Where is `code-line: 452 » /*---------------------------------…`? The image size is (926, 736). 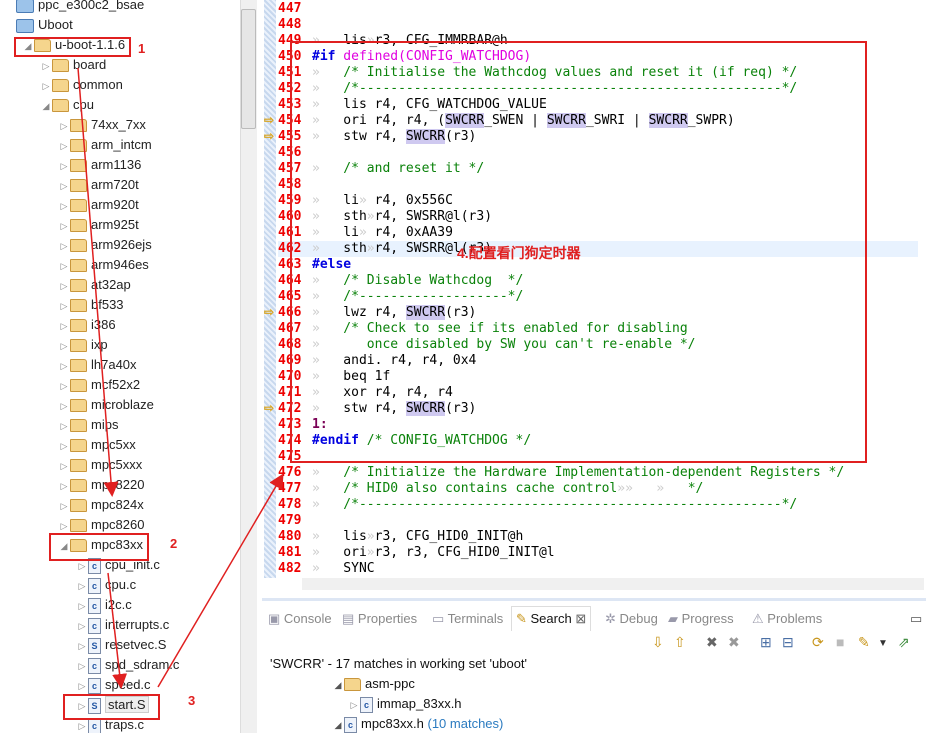 code-line: 452 » /*---------------------------------… is located at coordinates (598, 89).